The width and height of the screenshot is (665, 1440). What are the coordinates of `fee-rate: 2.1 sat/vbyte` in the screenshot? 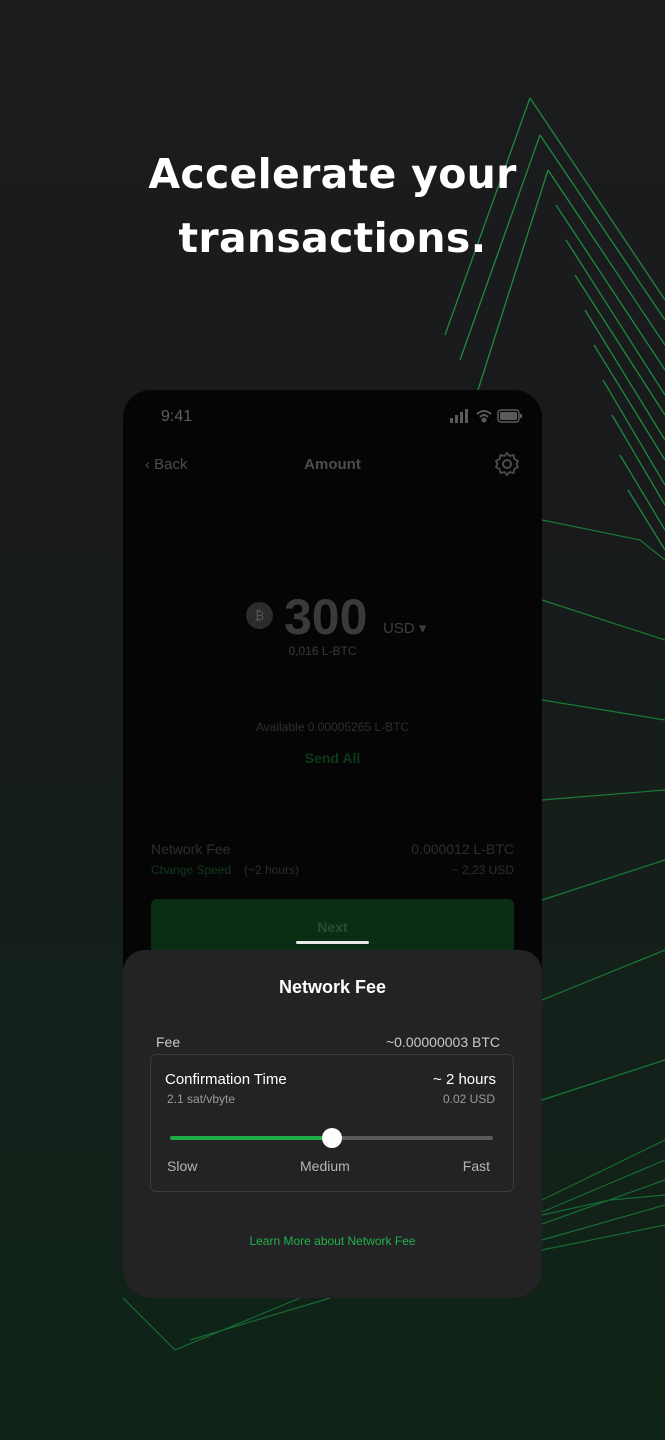 It's located at (201, 1099).